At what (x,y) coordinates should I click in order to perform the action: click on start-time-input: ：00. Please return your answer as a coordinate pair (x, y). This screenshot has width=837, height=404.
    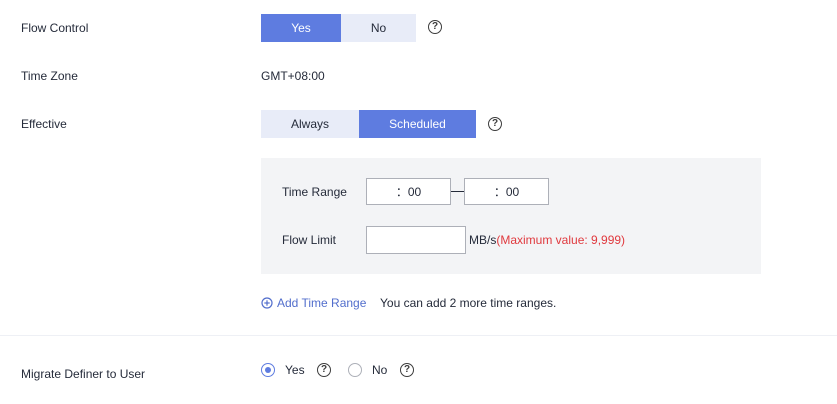
    Looking at the image, I should click on (408, 191).